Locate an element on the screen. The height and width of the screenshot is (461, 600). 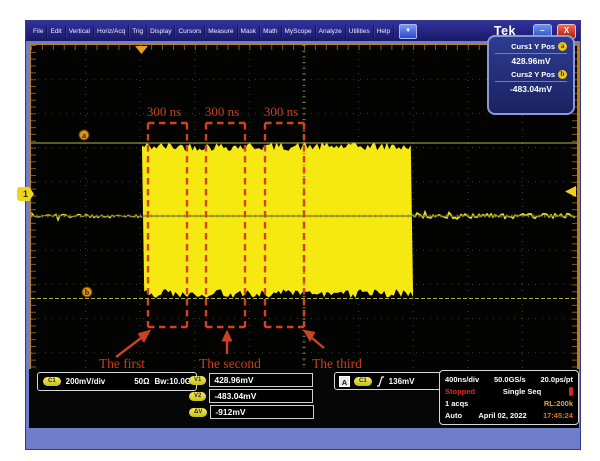
menu-file: File is located at coordinates (39, 31).